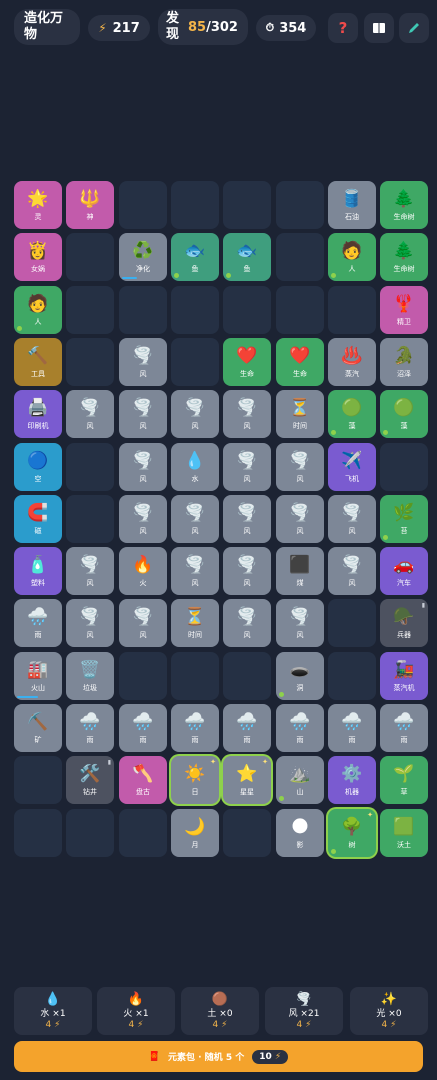  Describe the element at coordinates (38, 362) in the screenshot. I see `element-tile: 🔨 工具` at that location.